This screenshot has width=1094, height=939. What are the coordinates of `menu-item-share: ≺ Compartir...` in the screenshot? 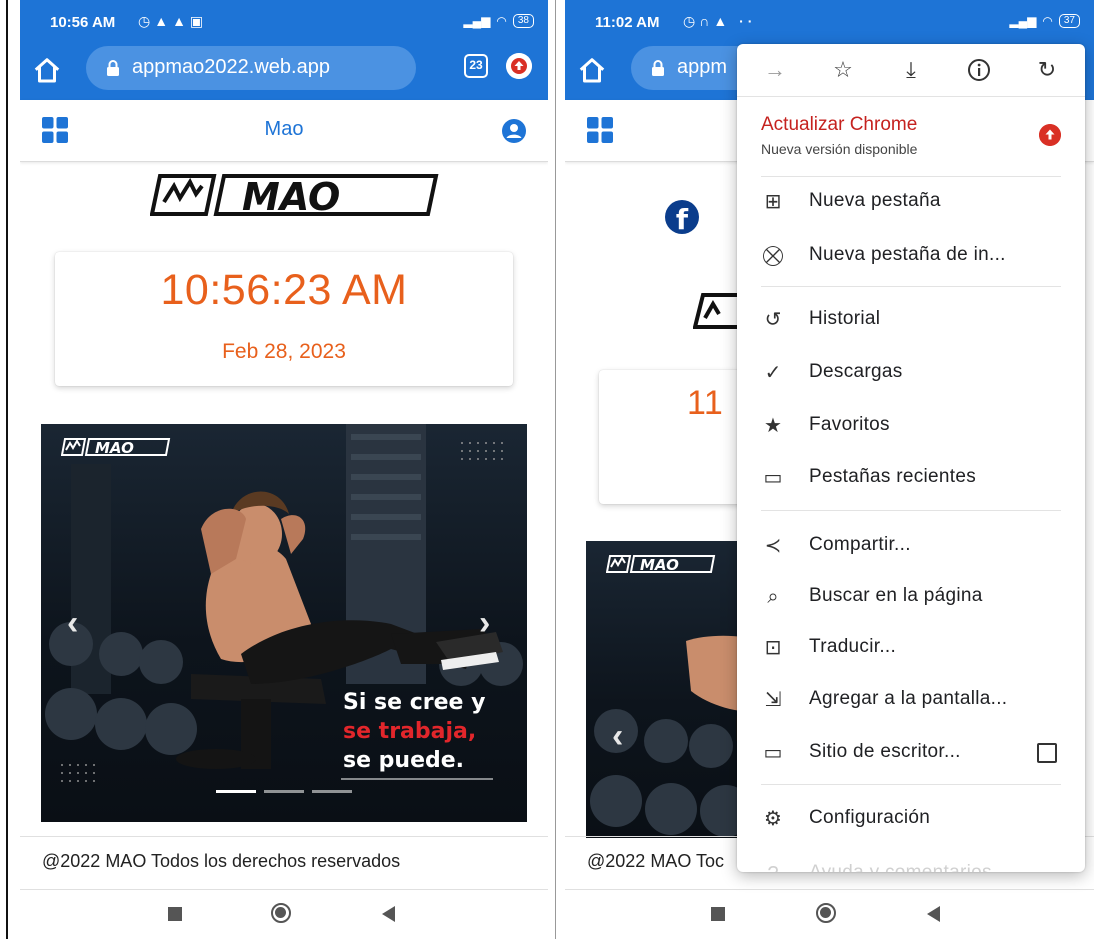 It's located at (911, 546).